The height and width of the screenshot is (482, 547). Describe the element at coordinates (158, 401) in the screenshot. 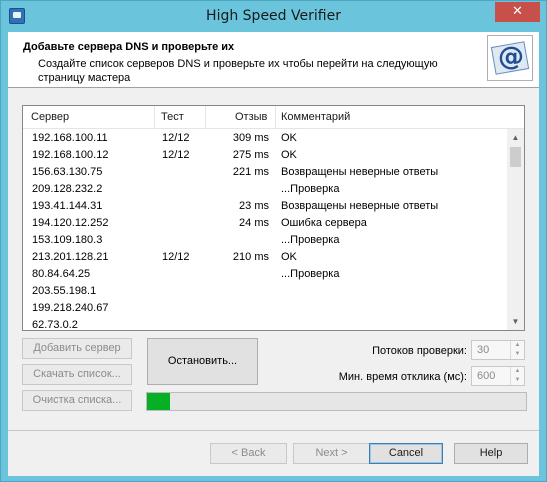

I see `progress-fill` at that location.